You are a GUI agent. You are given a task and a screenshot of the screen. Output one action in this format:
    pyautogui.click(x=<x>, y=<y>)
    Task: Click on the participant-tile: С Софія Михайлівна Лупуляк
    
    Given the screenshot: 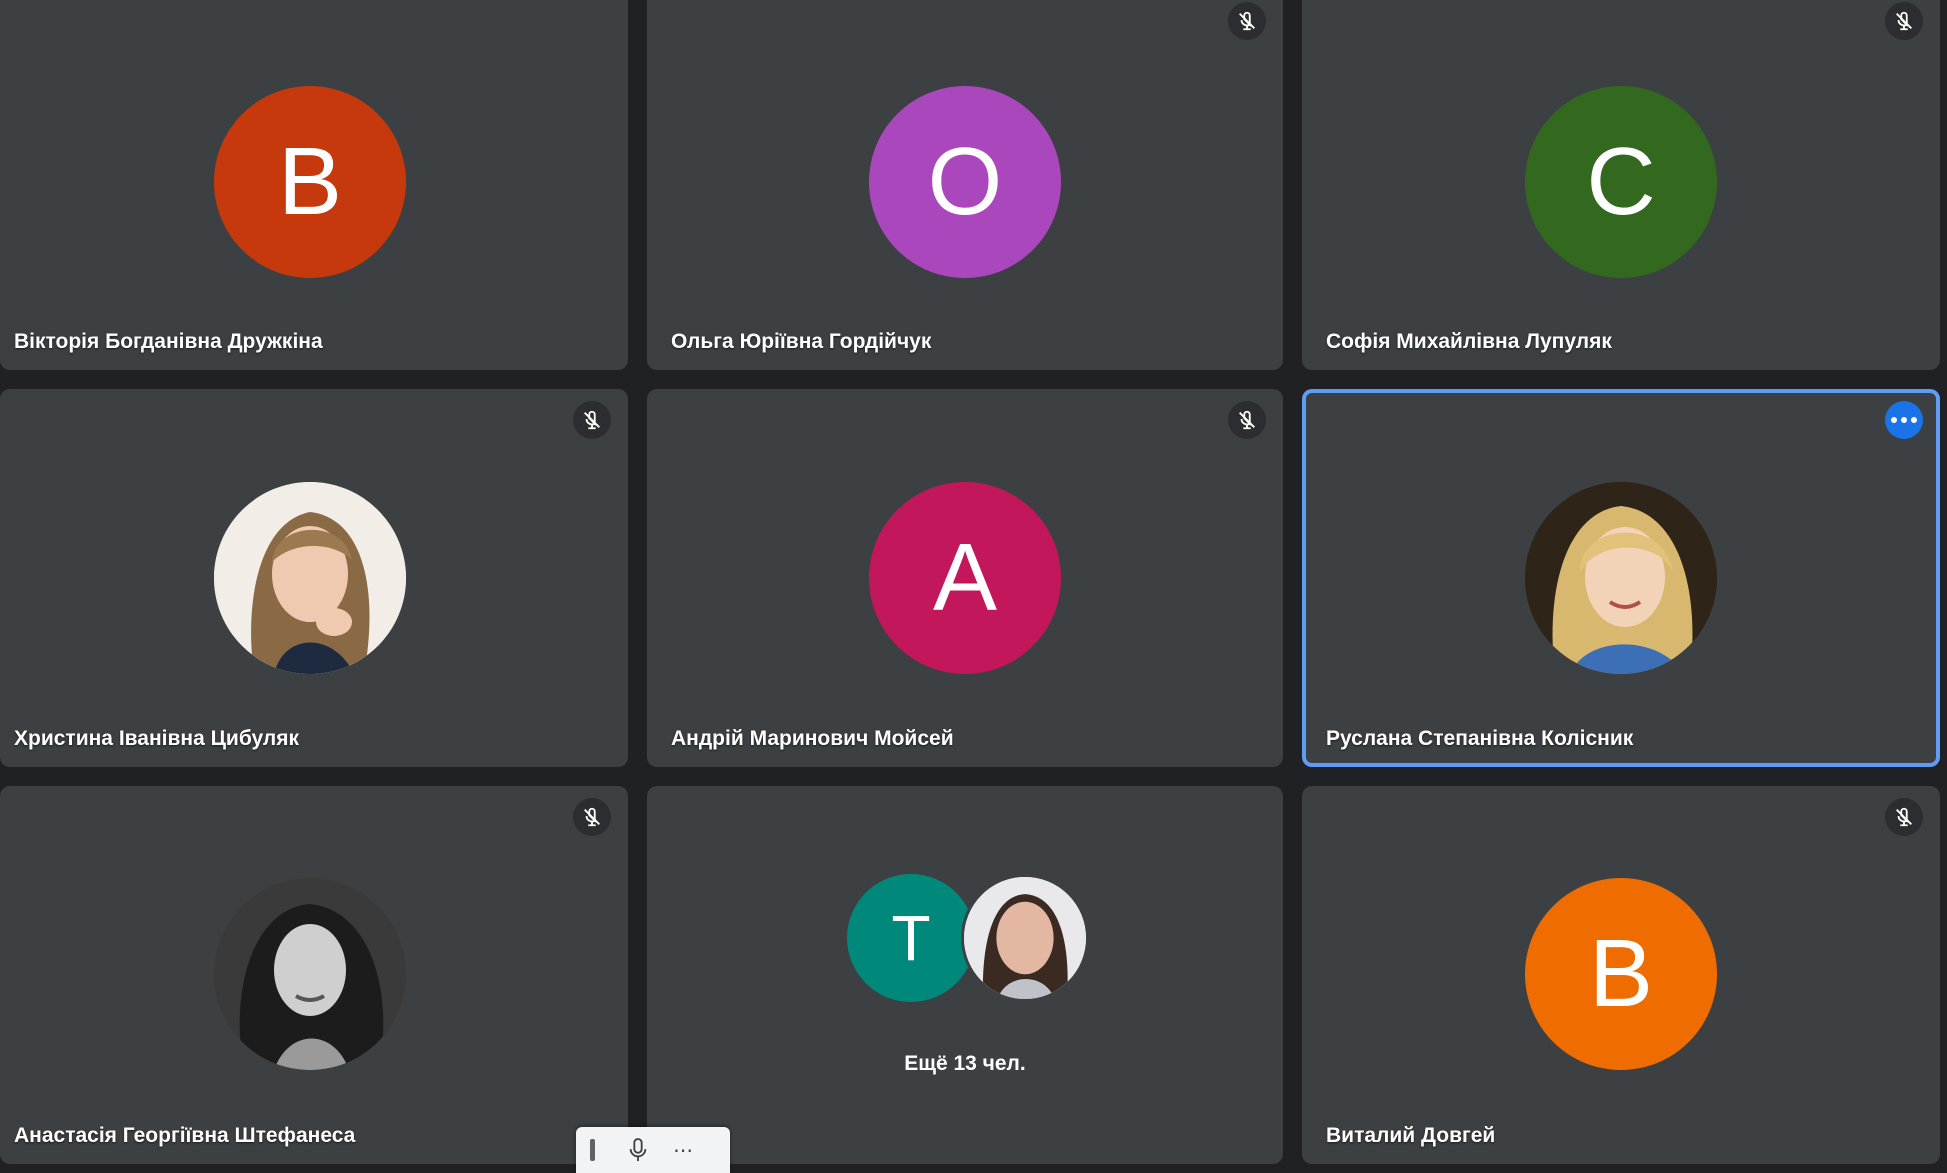 What is the action you would take?
    pyautogui.click(x=1621, y=185)
    